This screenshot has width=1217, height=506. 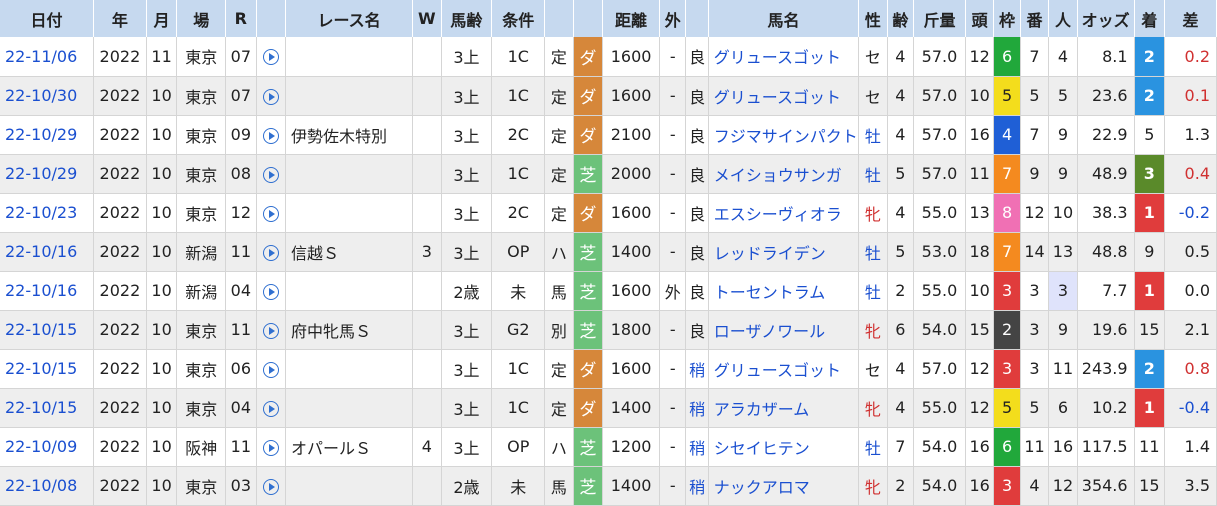 What do you see at coordinates (241, 18) in the screenshot?
I see `header-race-no: R` at bounding box center [241, 18].